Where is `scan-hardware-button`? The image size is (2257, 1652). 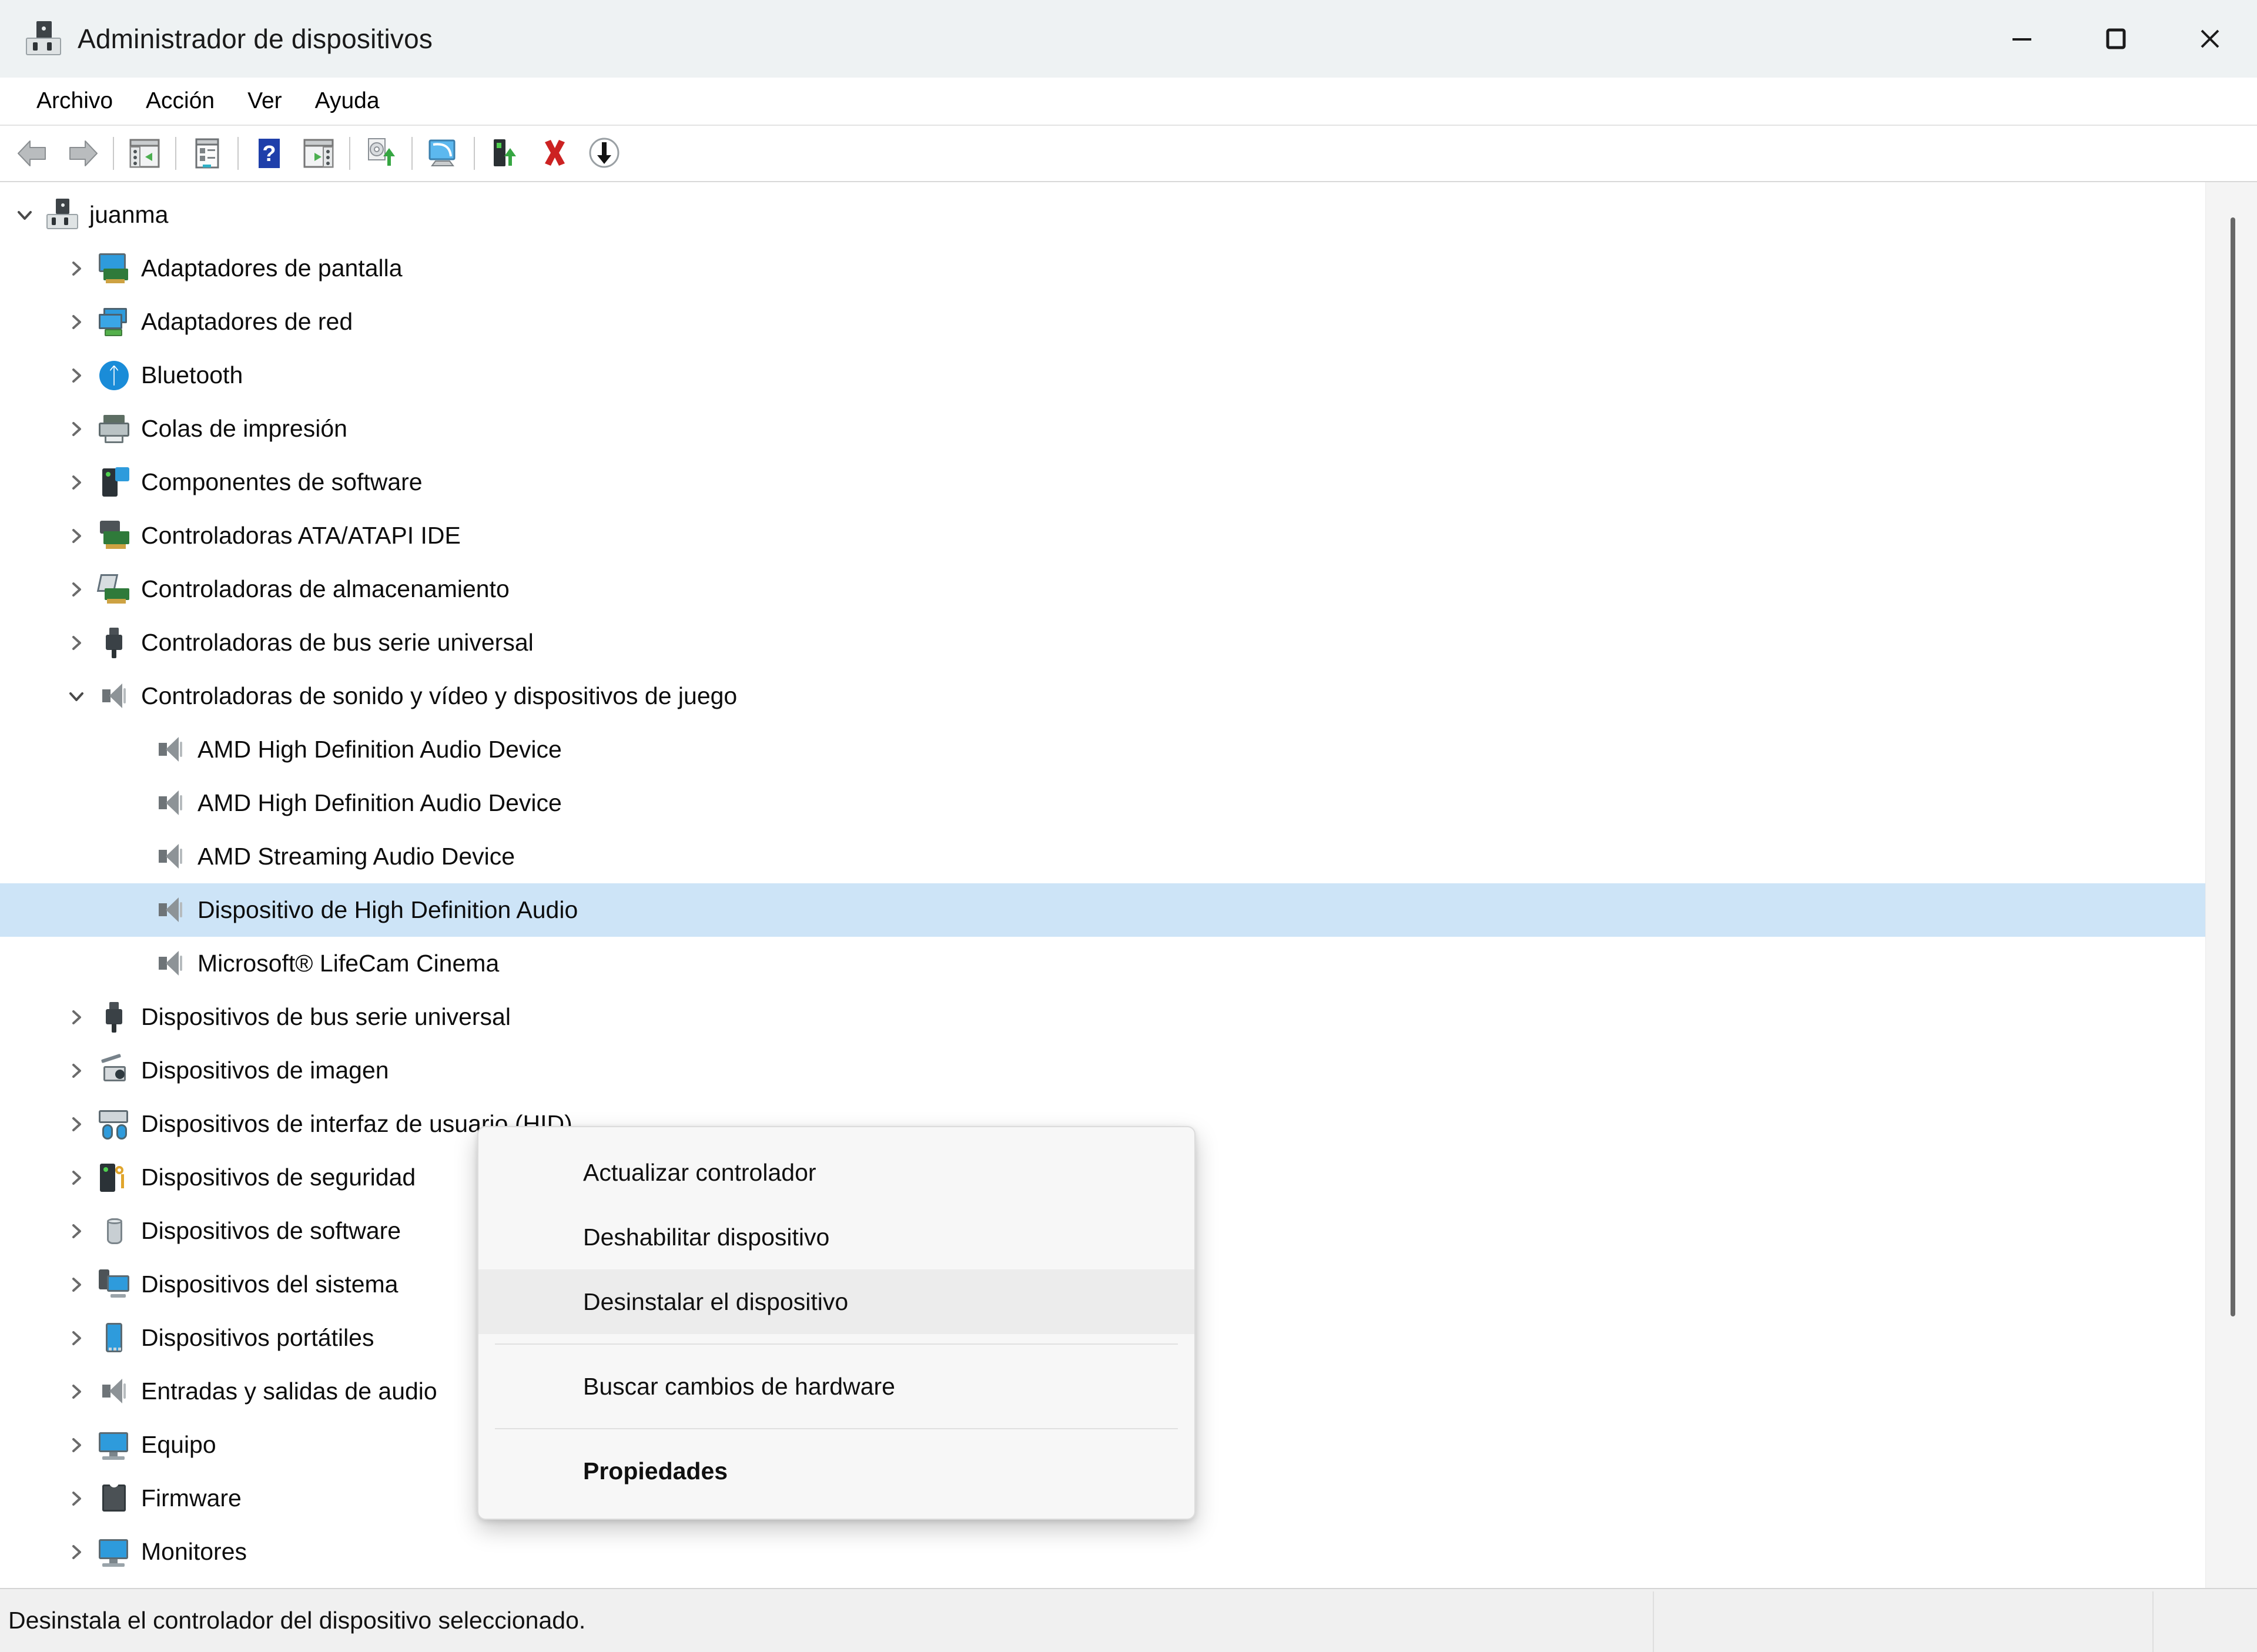 scan-hardware-button is located at coordinates (443, 154).